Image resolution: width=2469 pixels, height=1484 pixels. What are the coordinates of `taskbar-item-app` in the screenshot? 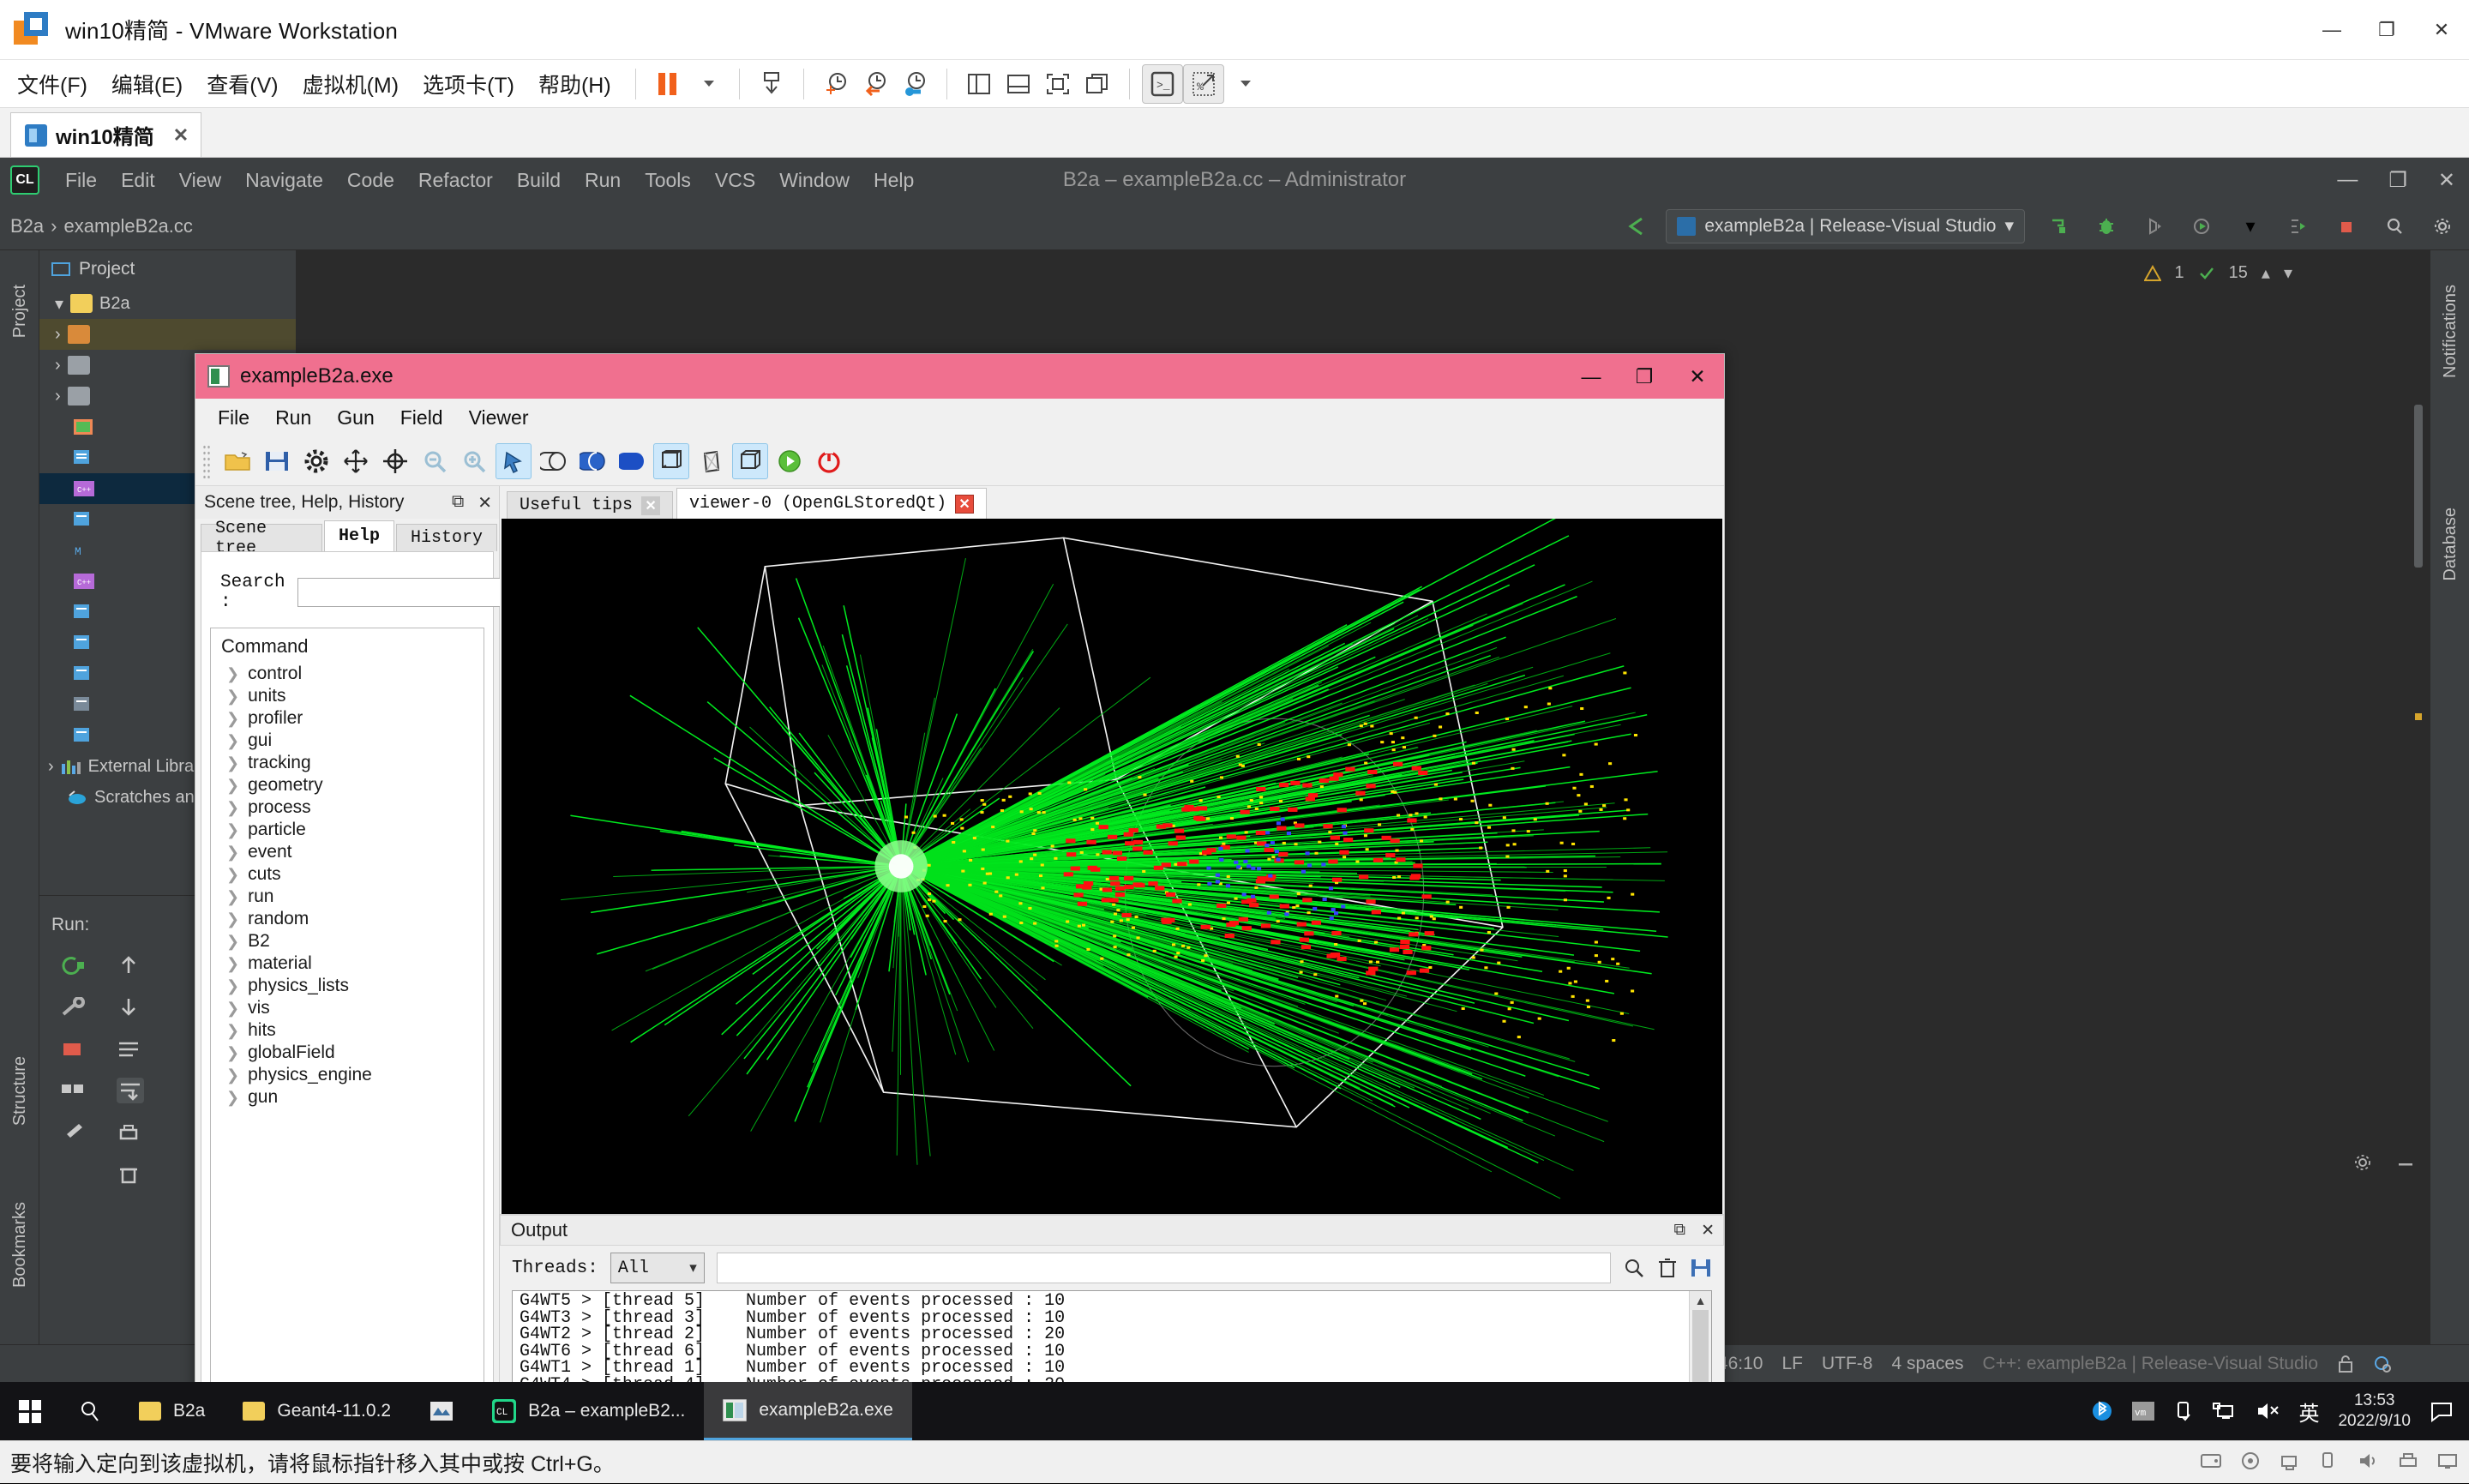 It's located at (441, 1411).